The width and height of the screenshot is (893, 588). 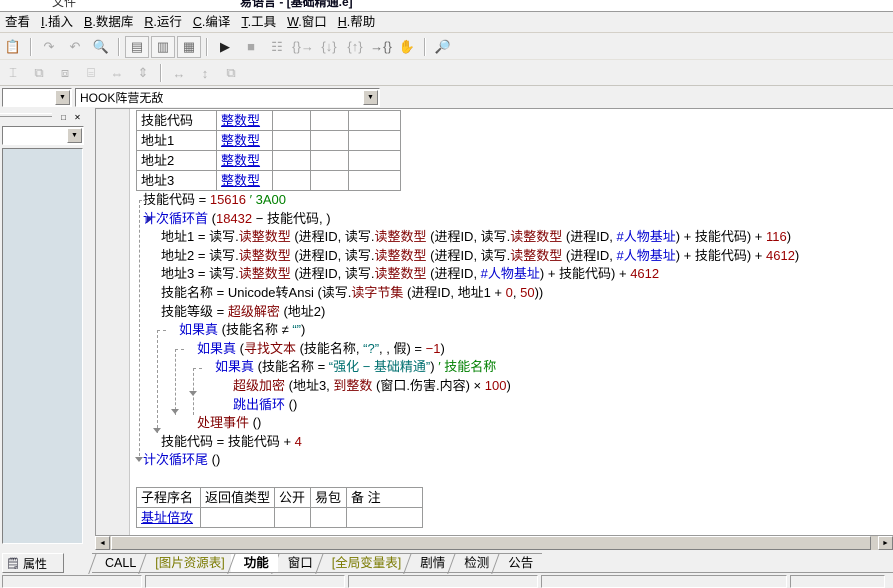 I want to click on tab-窗口: 窗口, so click(x=298, y=562).